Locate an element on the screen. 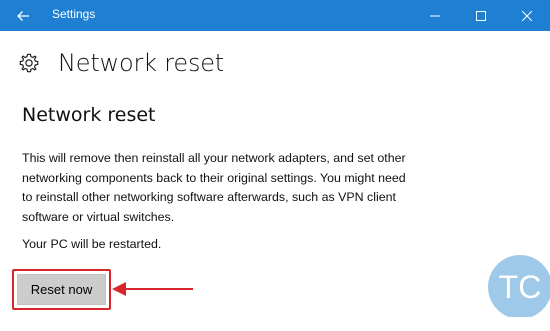 Image resolution: width=550 pixels, height=331 pixels. maximize-button is located at coordinates (481, 15).